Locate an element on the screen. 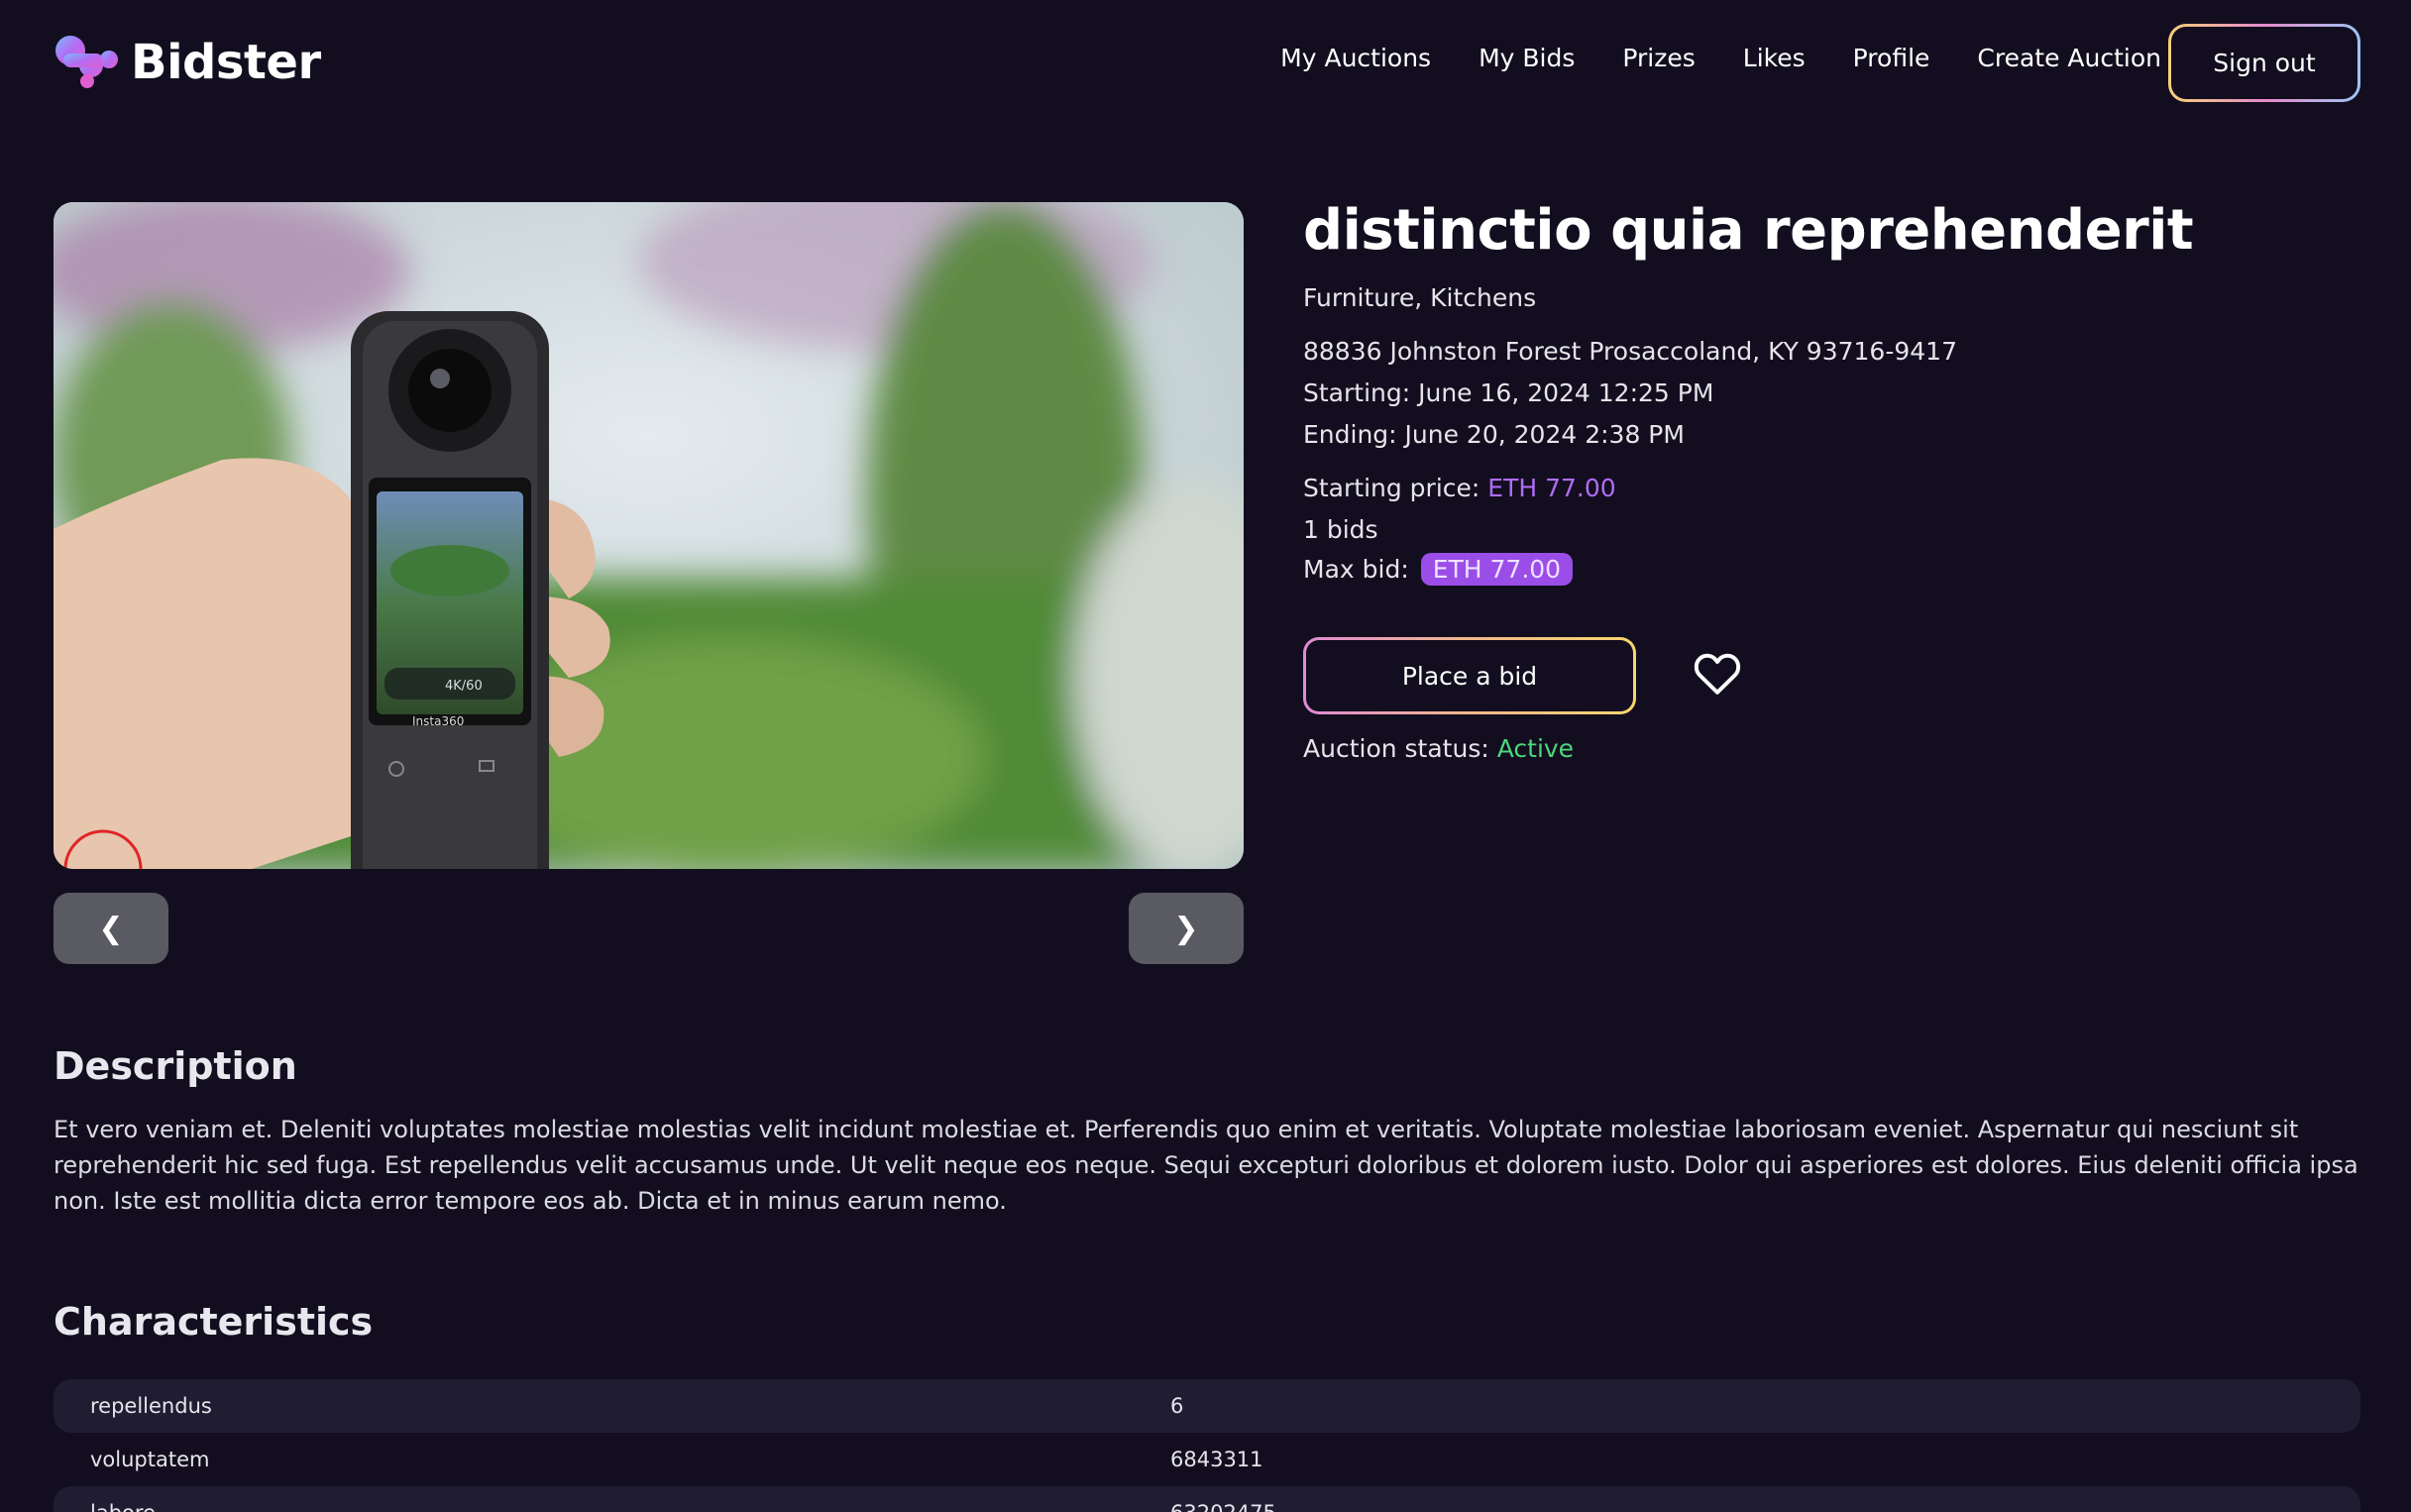  place-bid-label: Place a bid is located at coordinates (1469, 676).